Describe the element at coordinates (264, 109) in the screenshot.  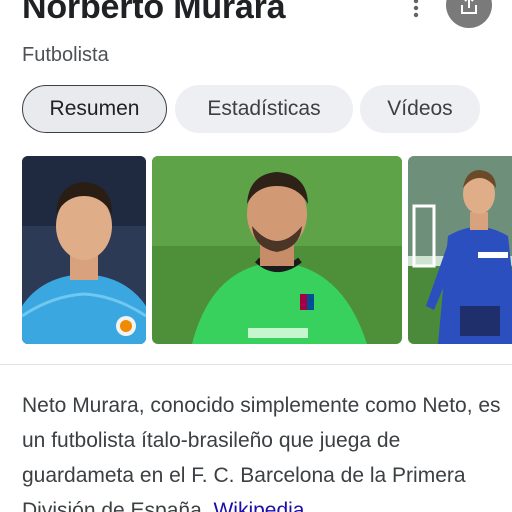
I see `tab-estadisticas: Estadísticas` at that location.